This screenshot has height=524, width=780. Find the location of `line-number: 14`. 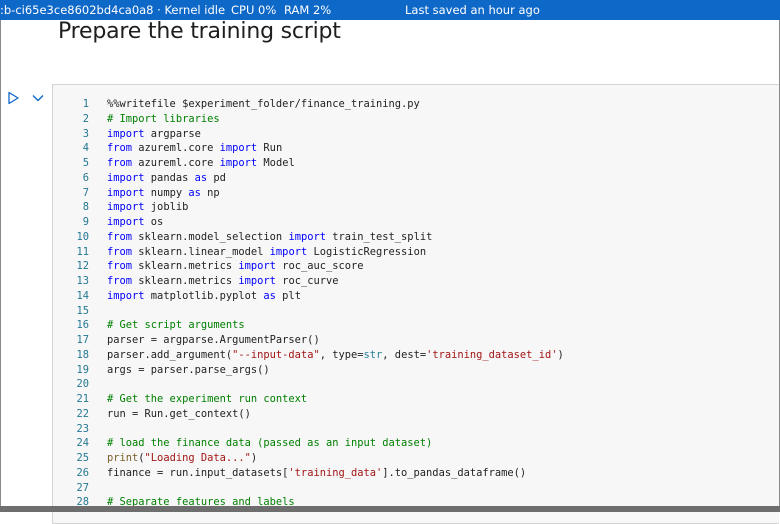

line-number: 14 is located at coordinates (82, 295).